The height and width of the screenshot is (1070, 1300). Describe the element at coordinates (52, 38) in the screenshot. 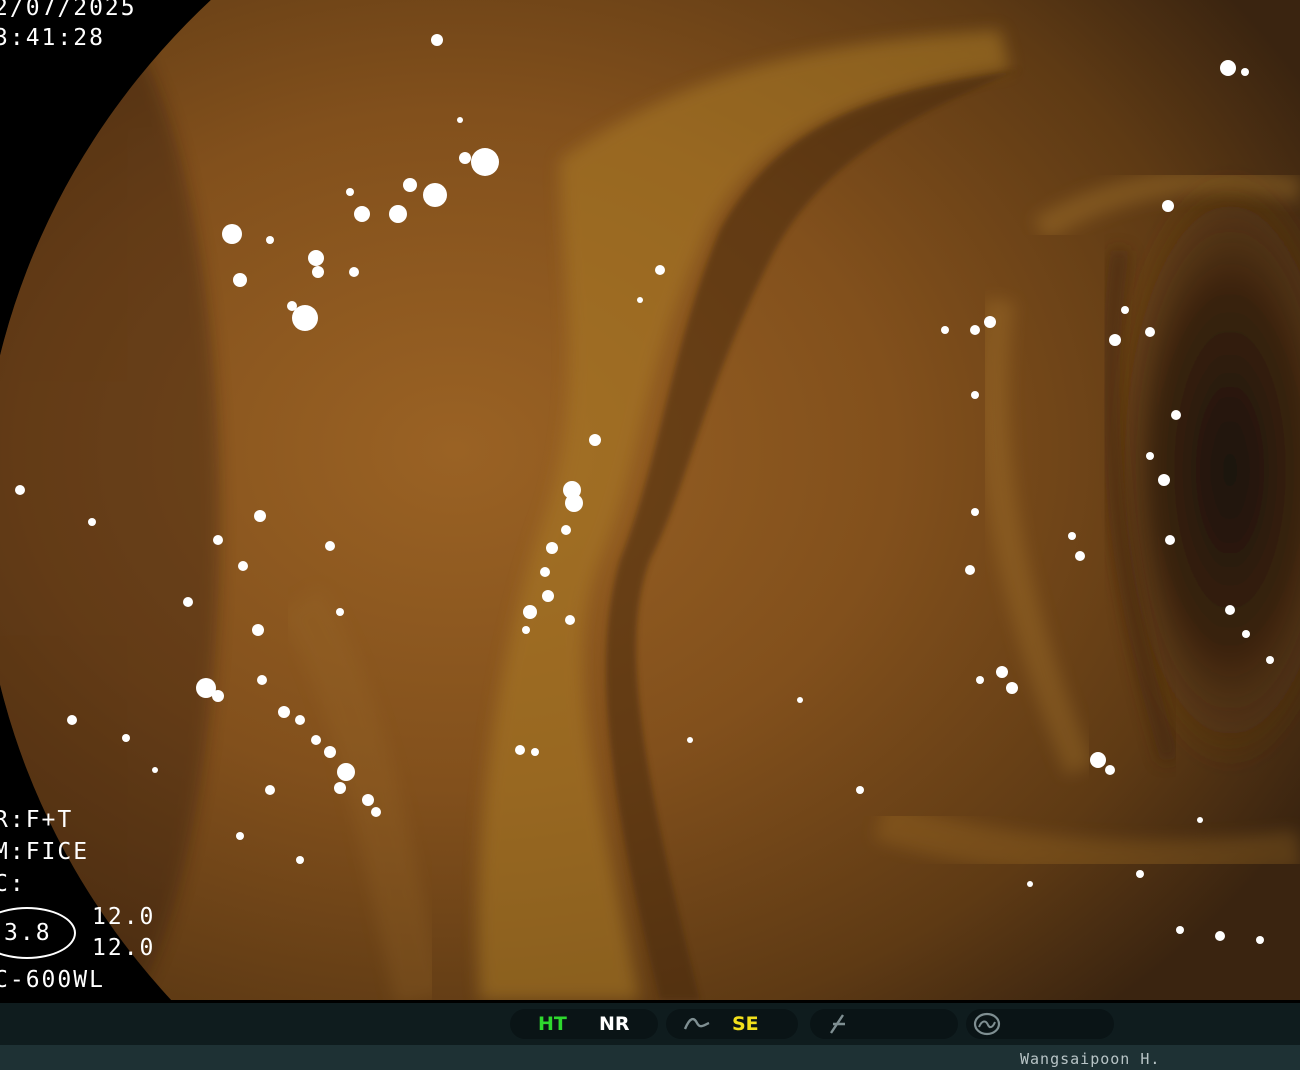

I see `exam-time: 3:41:28` at that location.